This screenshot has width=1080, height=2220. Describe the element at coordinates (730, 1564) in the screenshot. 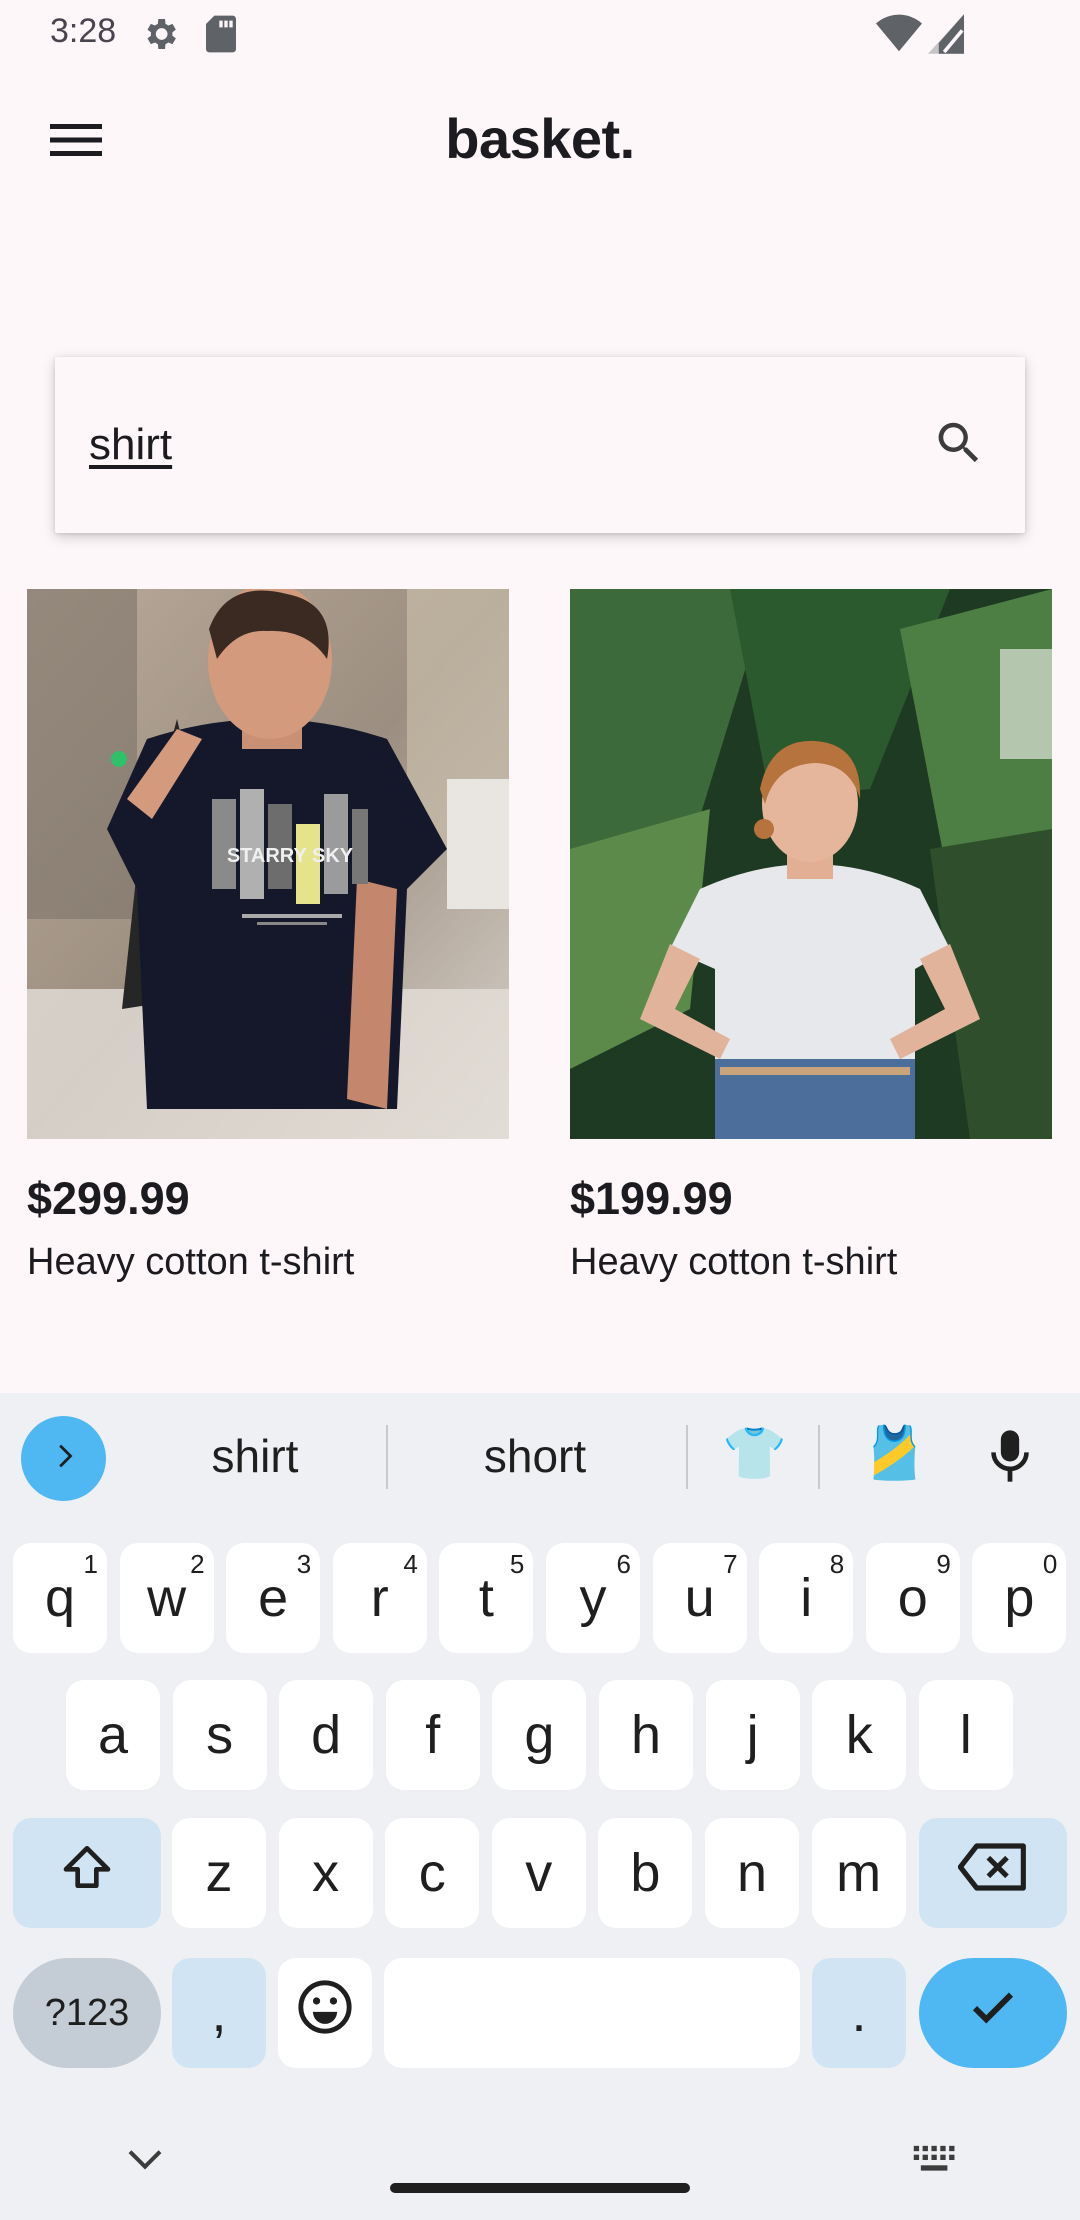

I see `key-number-hint: 7` at that location.